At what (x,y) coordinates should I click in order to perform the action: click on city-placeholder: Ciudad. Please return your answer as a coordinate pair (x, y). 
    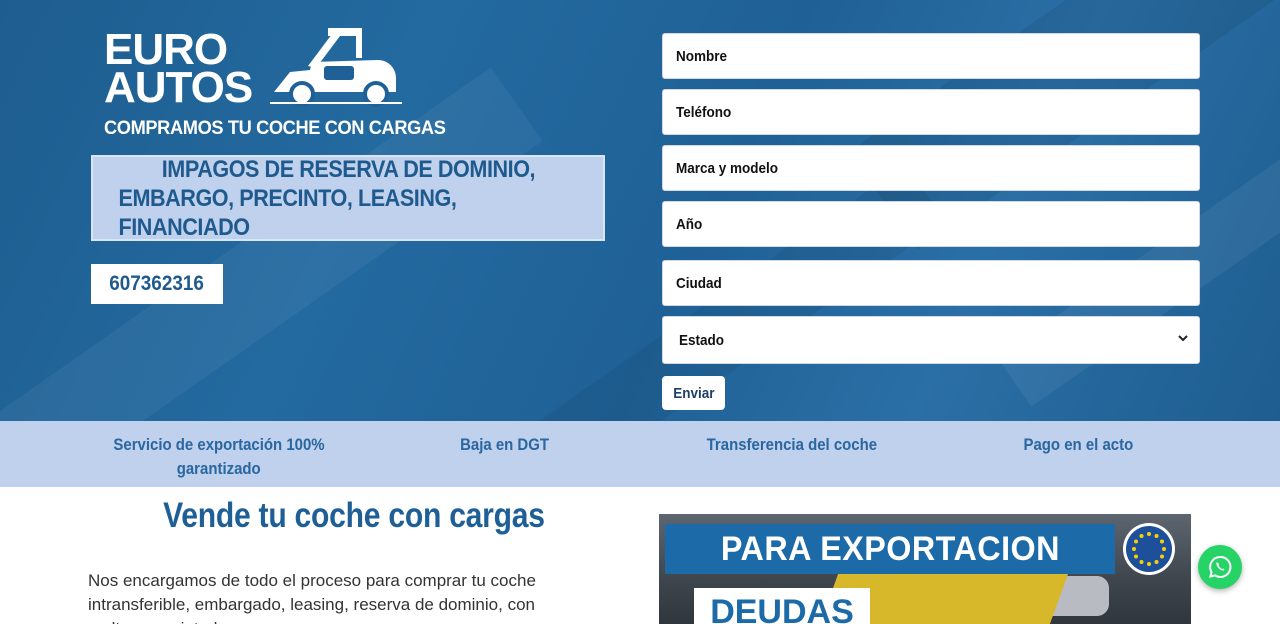
    Looking at the image, I should click on (699, 283).